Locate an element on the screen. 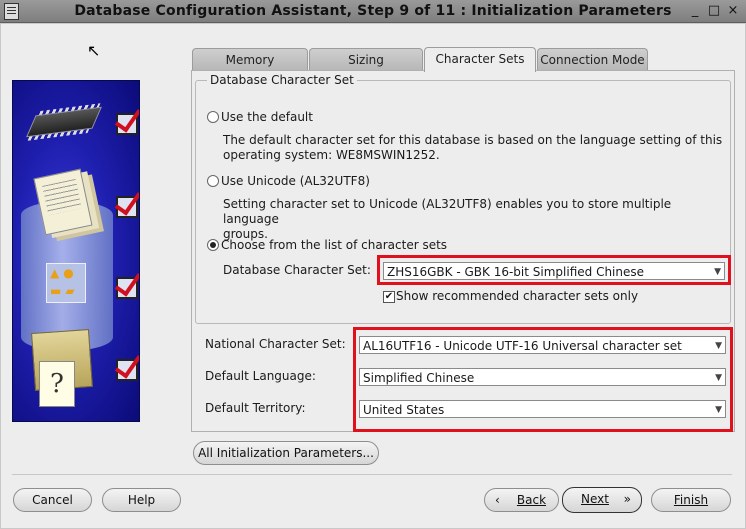 The image size is (746, 529). finish-button-label: Finish is located at coordinates (691, 500).